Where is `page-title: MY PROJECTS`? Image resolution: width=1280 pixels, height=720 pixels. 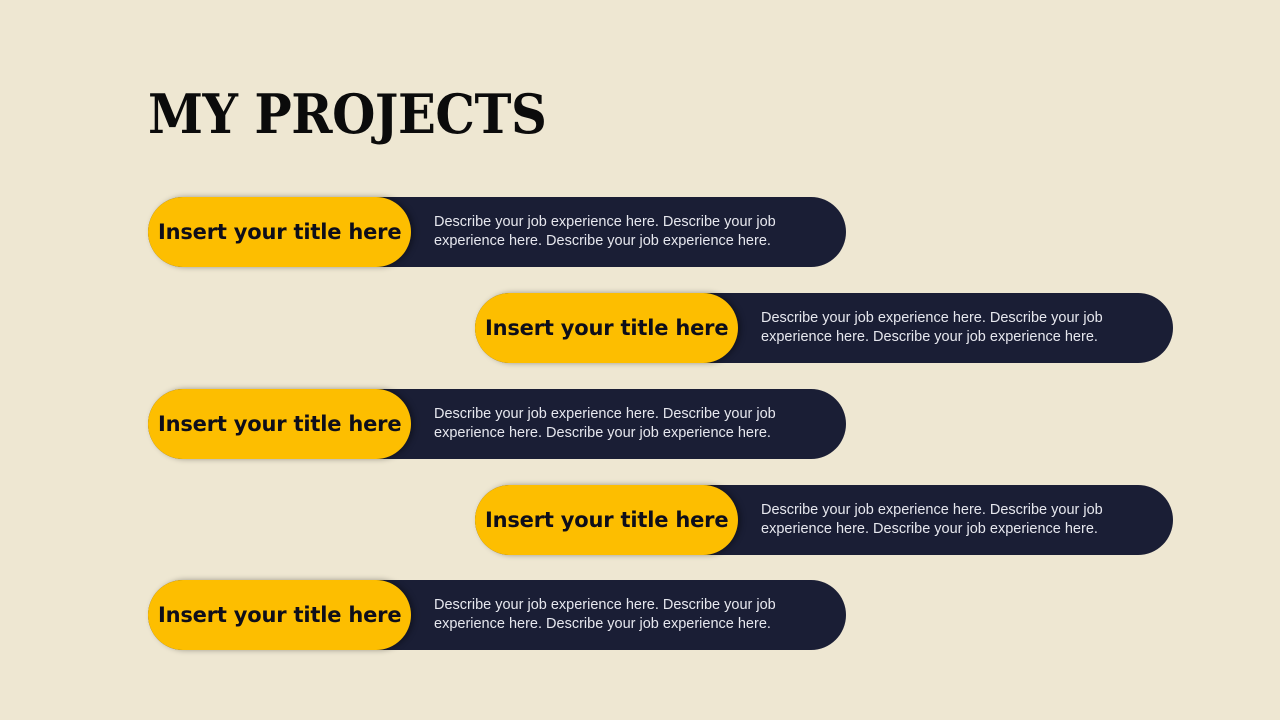 page-title: MY PROJECTS is located at coordinates (347, 114).